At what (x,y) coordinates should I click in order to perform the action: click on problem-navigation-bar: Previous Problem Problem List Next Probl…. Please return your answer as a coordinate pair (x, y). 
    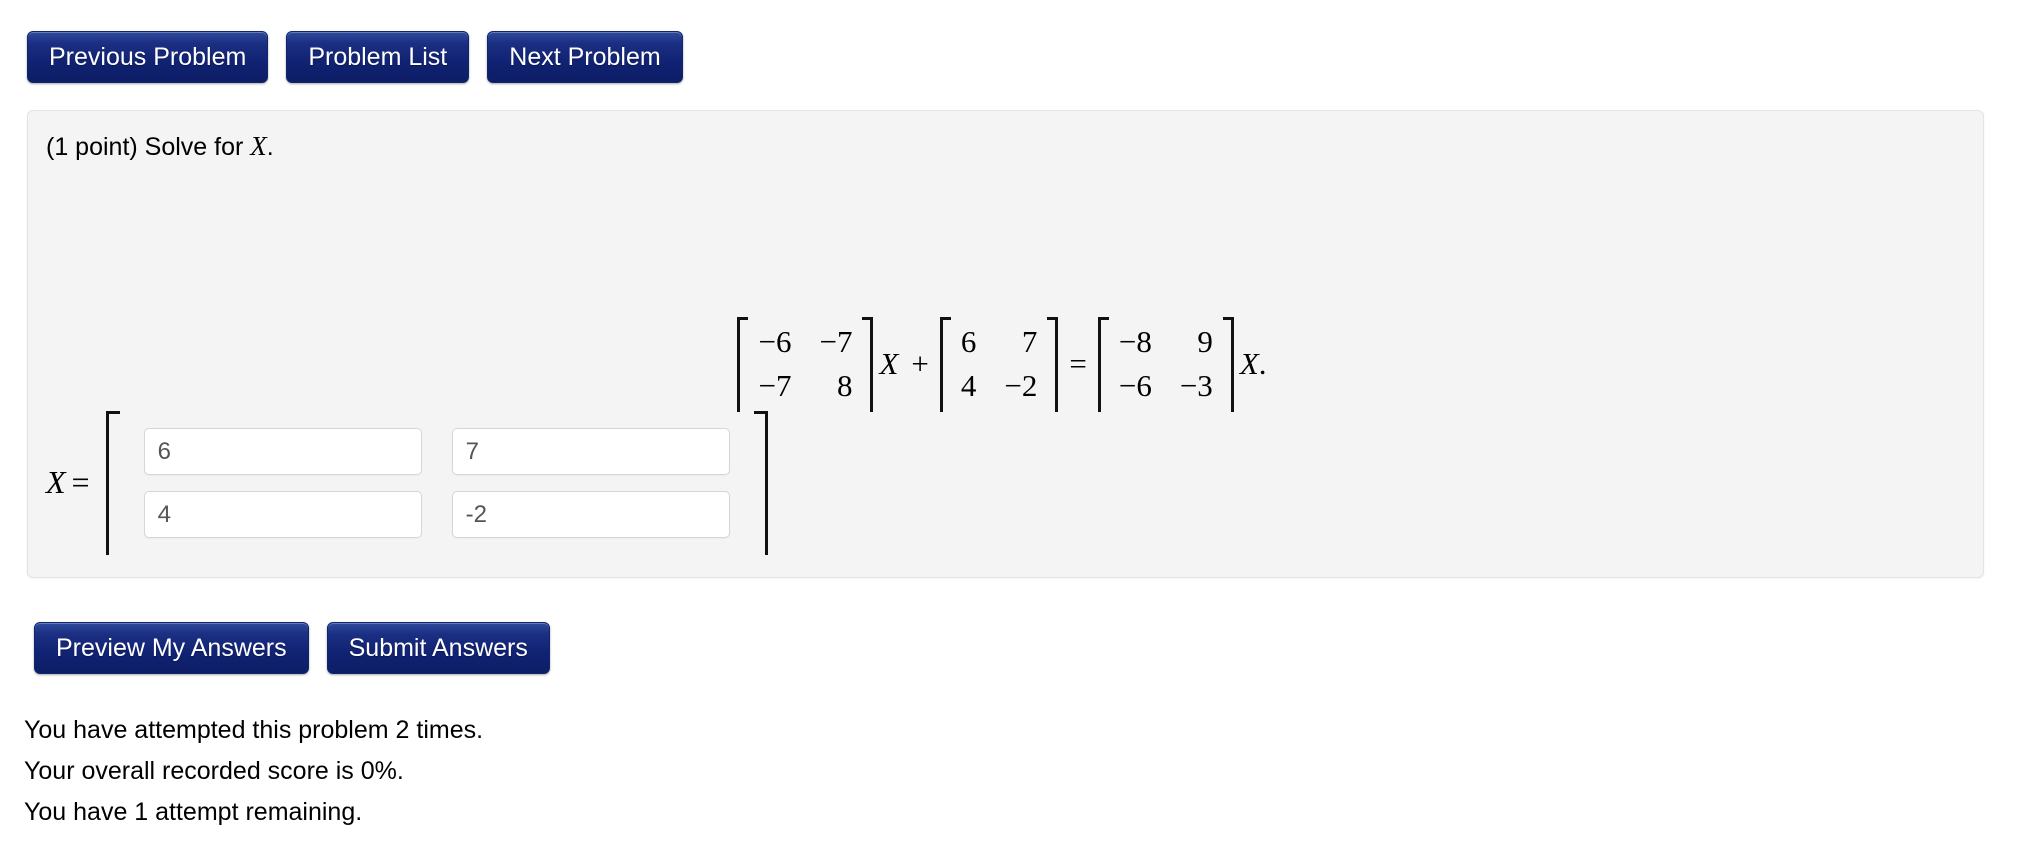
    Looking at the image, I should click on (355, 57).